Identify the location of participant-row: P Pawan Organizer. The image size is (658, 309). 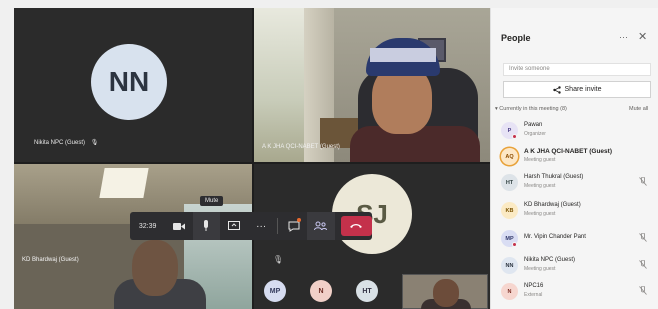
(577, 131).